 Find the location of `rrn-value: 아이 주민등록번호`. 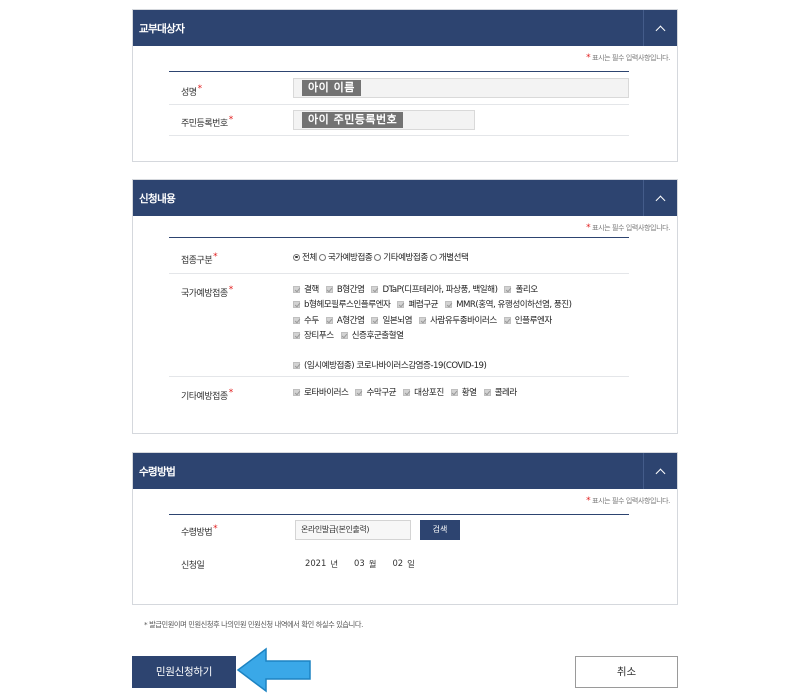

rrn-value: 아이 주민등록번호 is located at coordinates (353, 120).